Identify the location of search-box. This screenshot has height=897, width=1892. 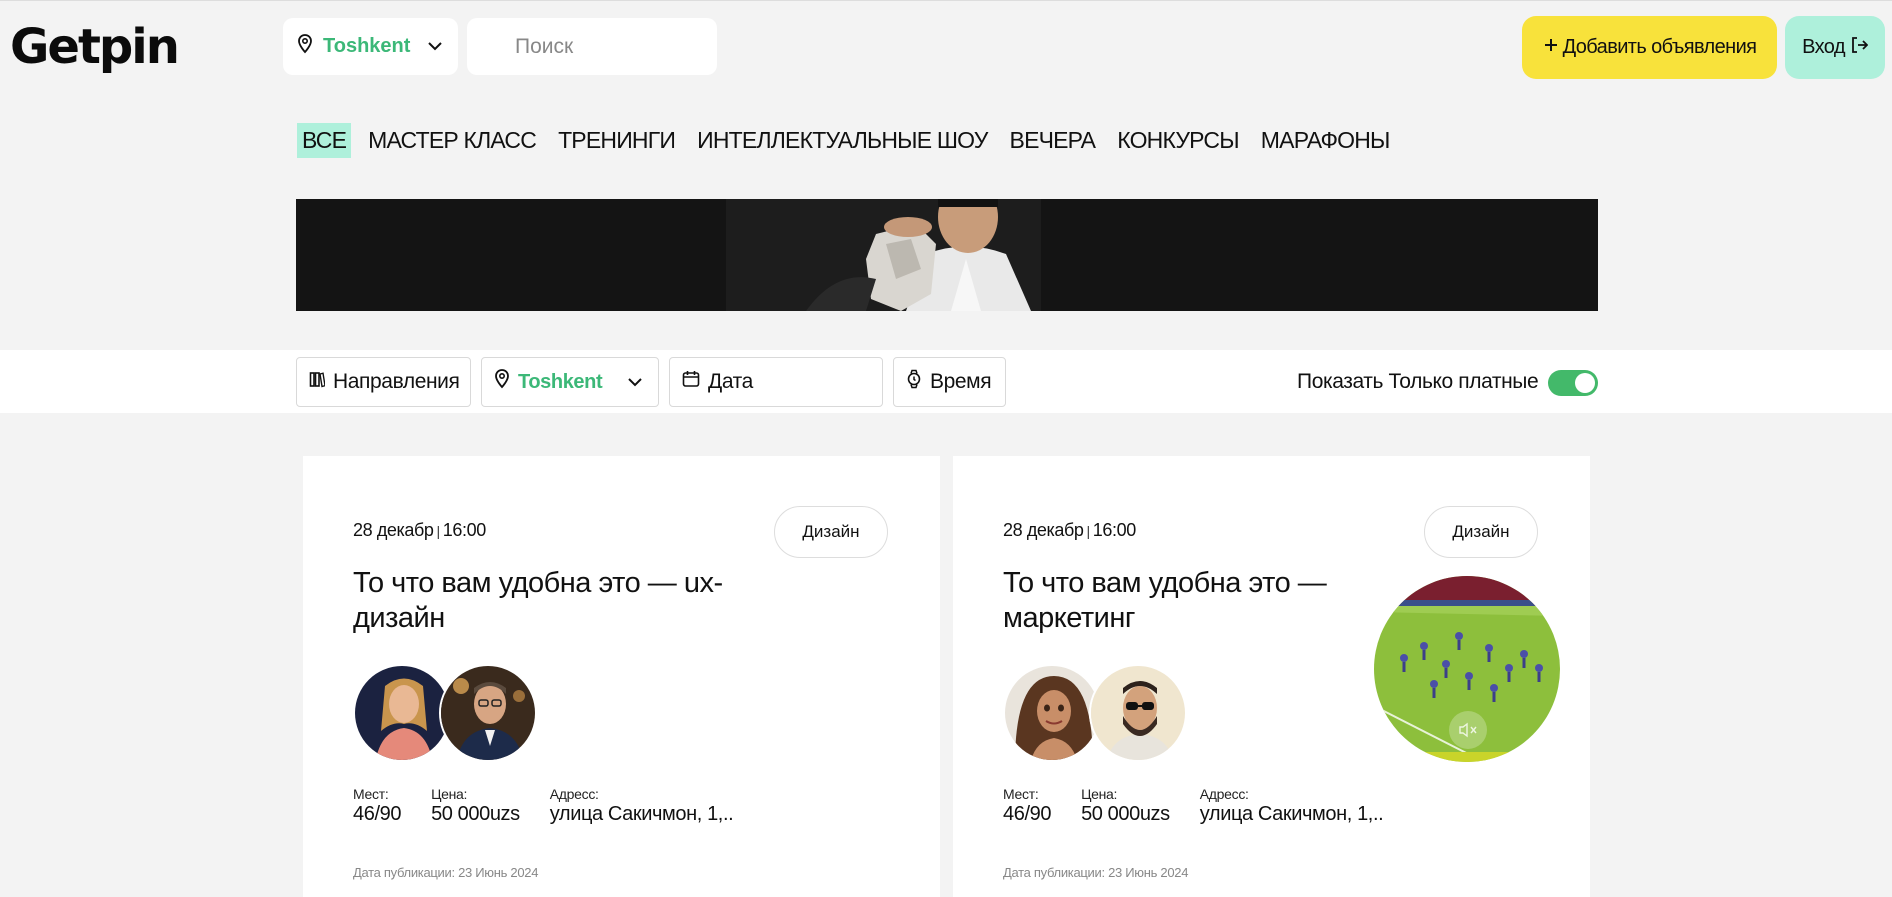
(592, 46).